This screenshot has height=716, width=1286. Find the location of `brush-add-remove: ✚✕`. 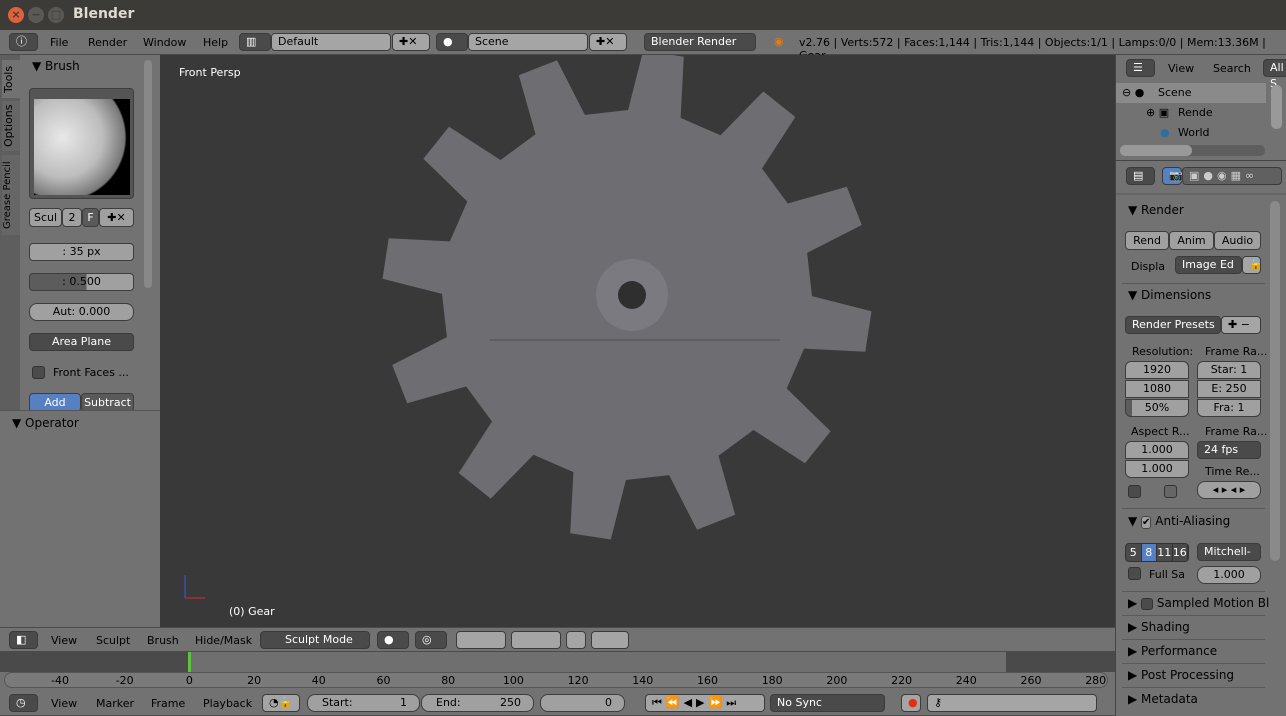

brush-add-remove: ✚✕ is located at coordinates (116, 217).